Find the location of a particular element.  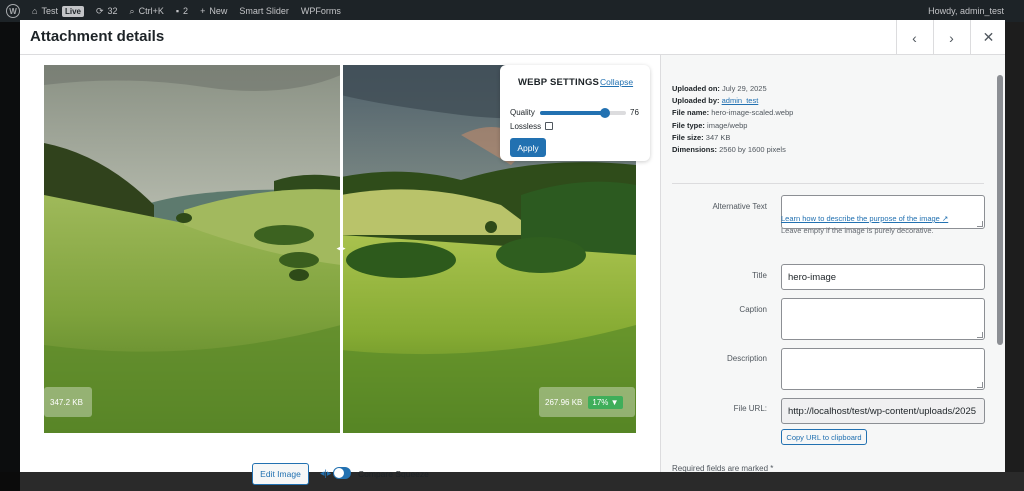

greeting-text: Howdy, admin_test is located at coordinates (966, 11).